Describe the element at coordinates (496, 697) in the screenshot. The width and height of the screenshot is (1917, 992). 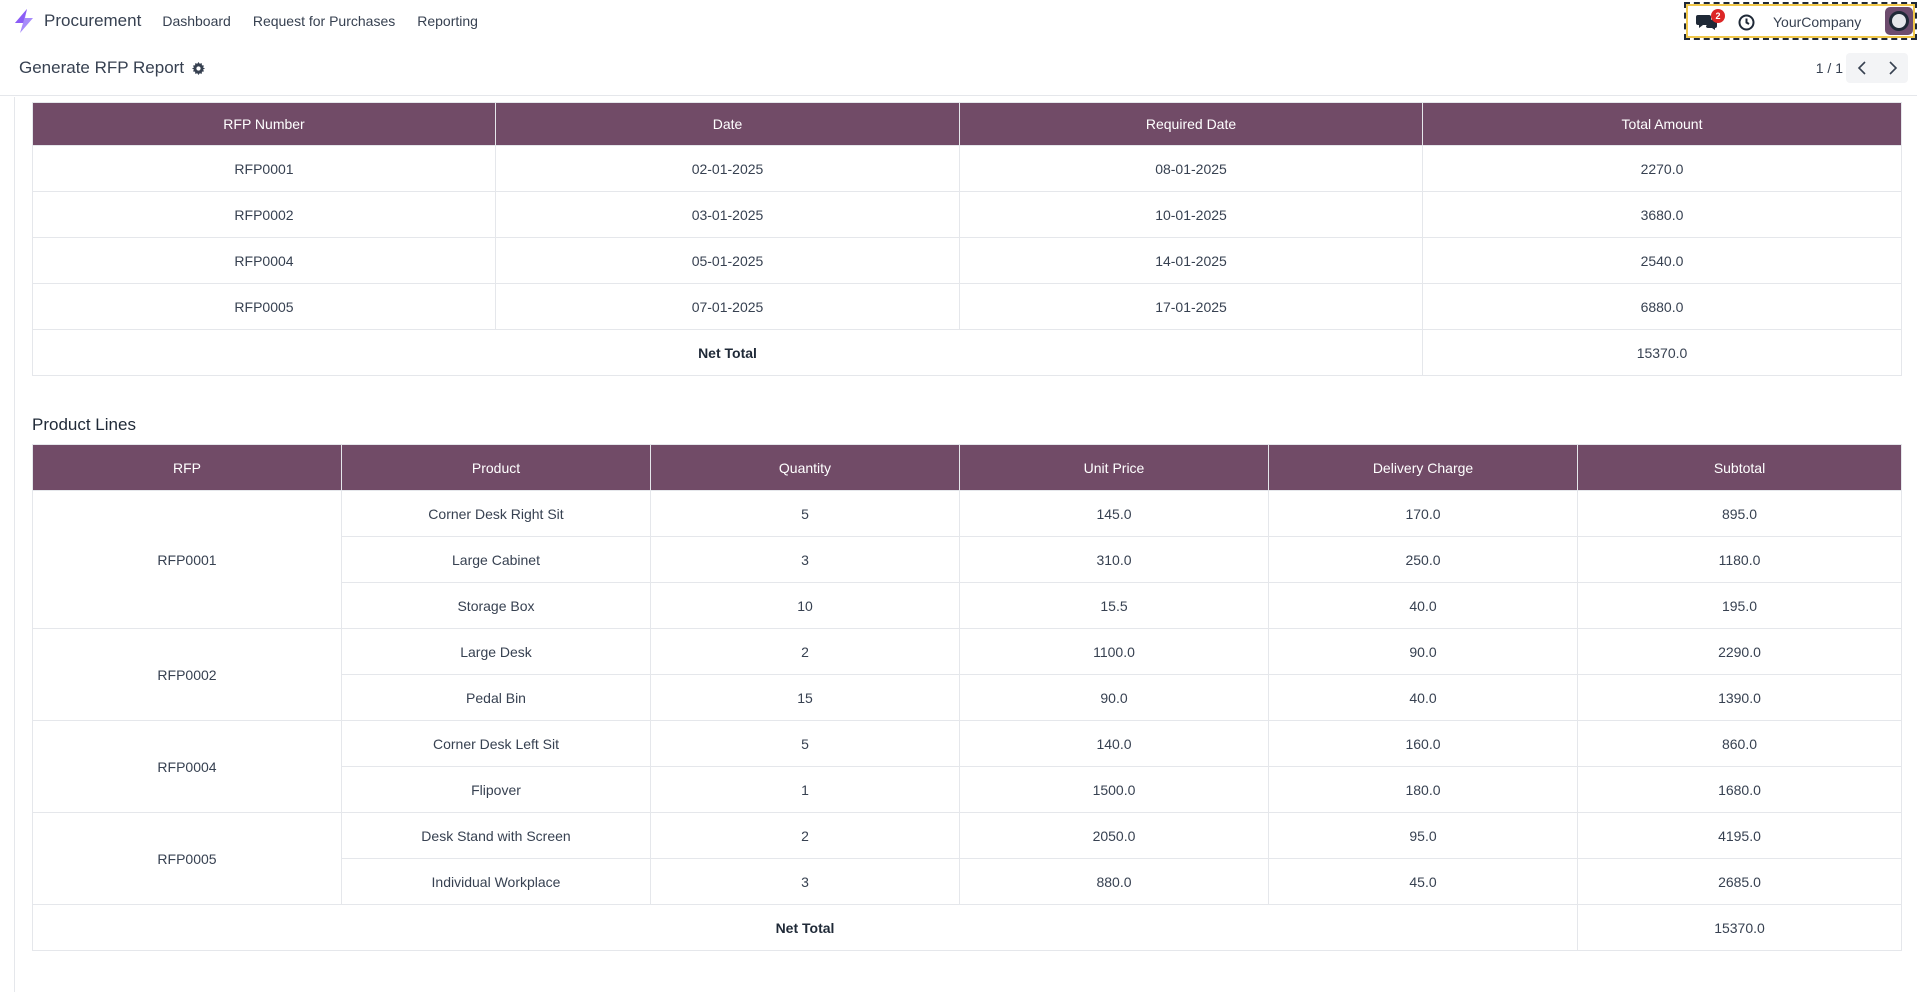
I see `product-name: Pedal Bin` at that location.